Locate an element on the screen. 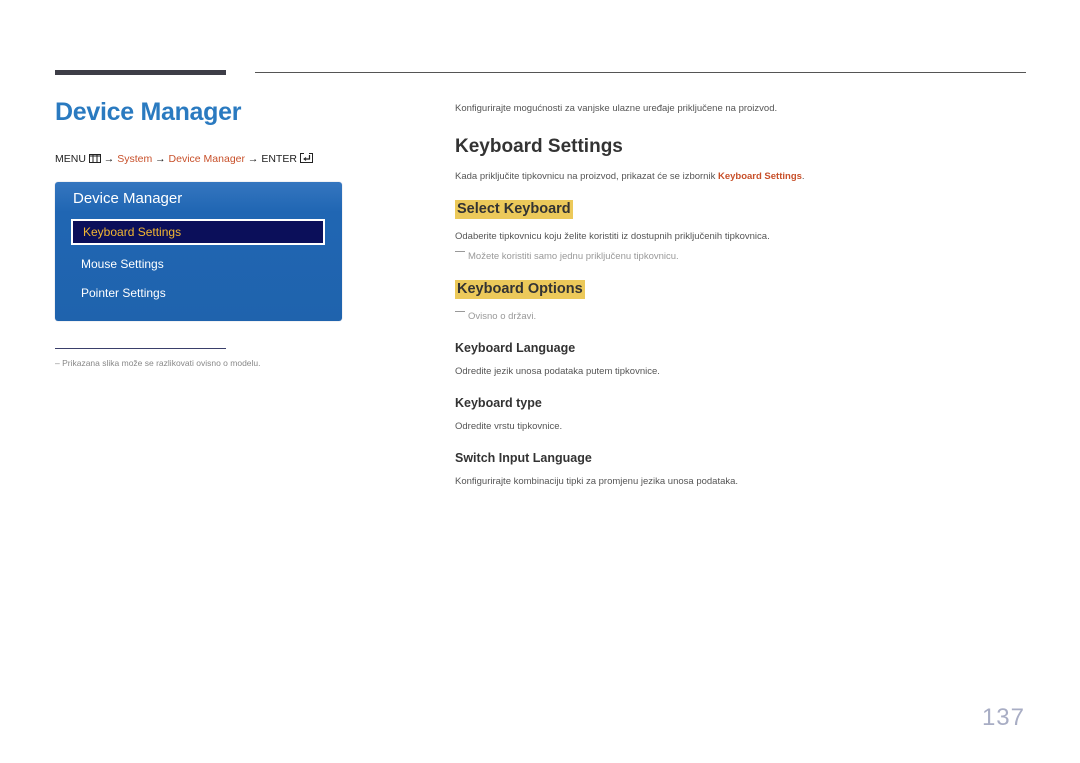 This screenshot has height=763, width=1080. menu-item-mouse-settings: Mouse Settings is located at coordinates (198, 264).